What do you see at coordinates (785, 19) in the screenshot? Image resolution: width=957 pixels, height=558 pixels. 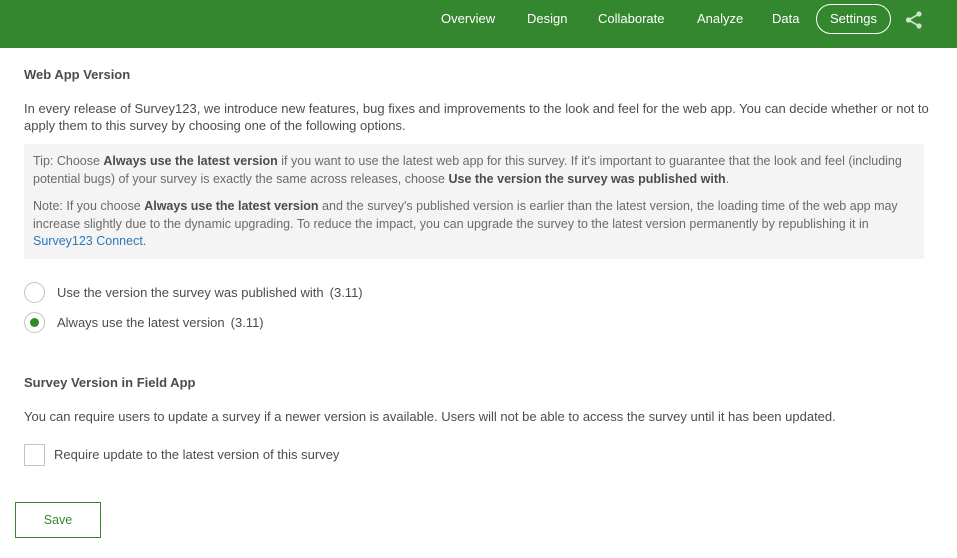 I see `tab-data: Data` at bounding box center [785, 19].